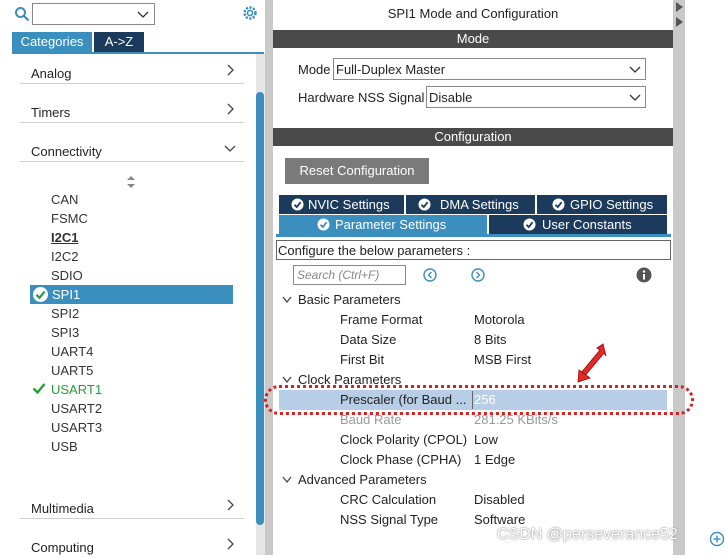  Describe the element at coordinates (644, 275) in the screenshot. I see `info-icon` at that location.